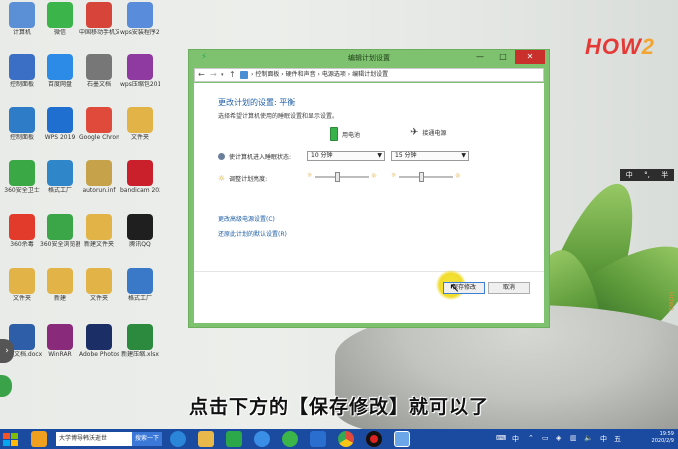 The height and width of the screenshot is (449, 678). I want to click on desktop-icon-label: 文件夹, so click(21, 298).